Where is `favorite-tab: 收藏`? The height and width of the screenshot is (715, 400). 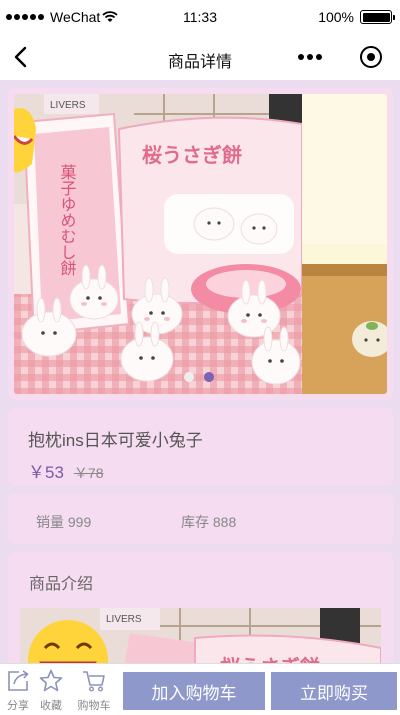
favorite-tab: 收藏 is located at coordinates (51, 690).